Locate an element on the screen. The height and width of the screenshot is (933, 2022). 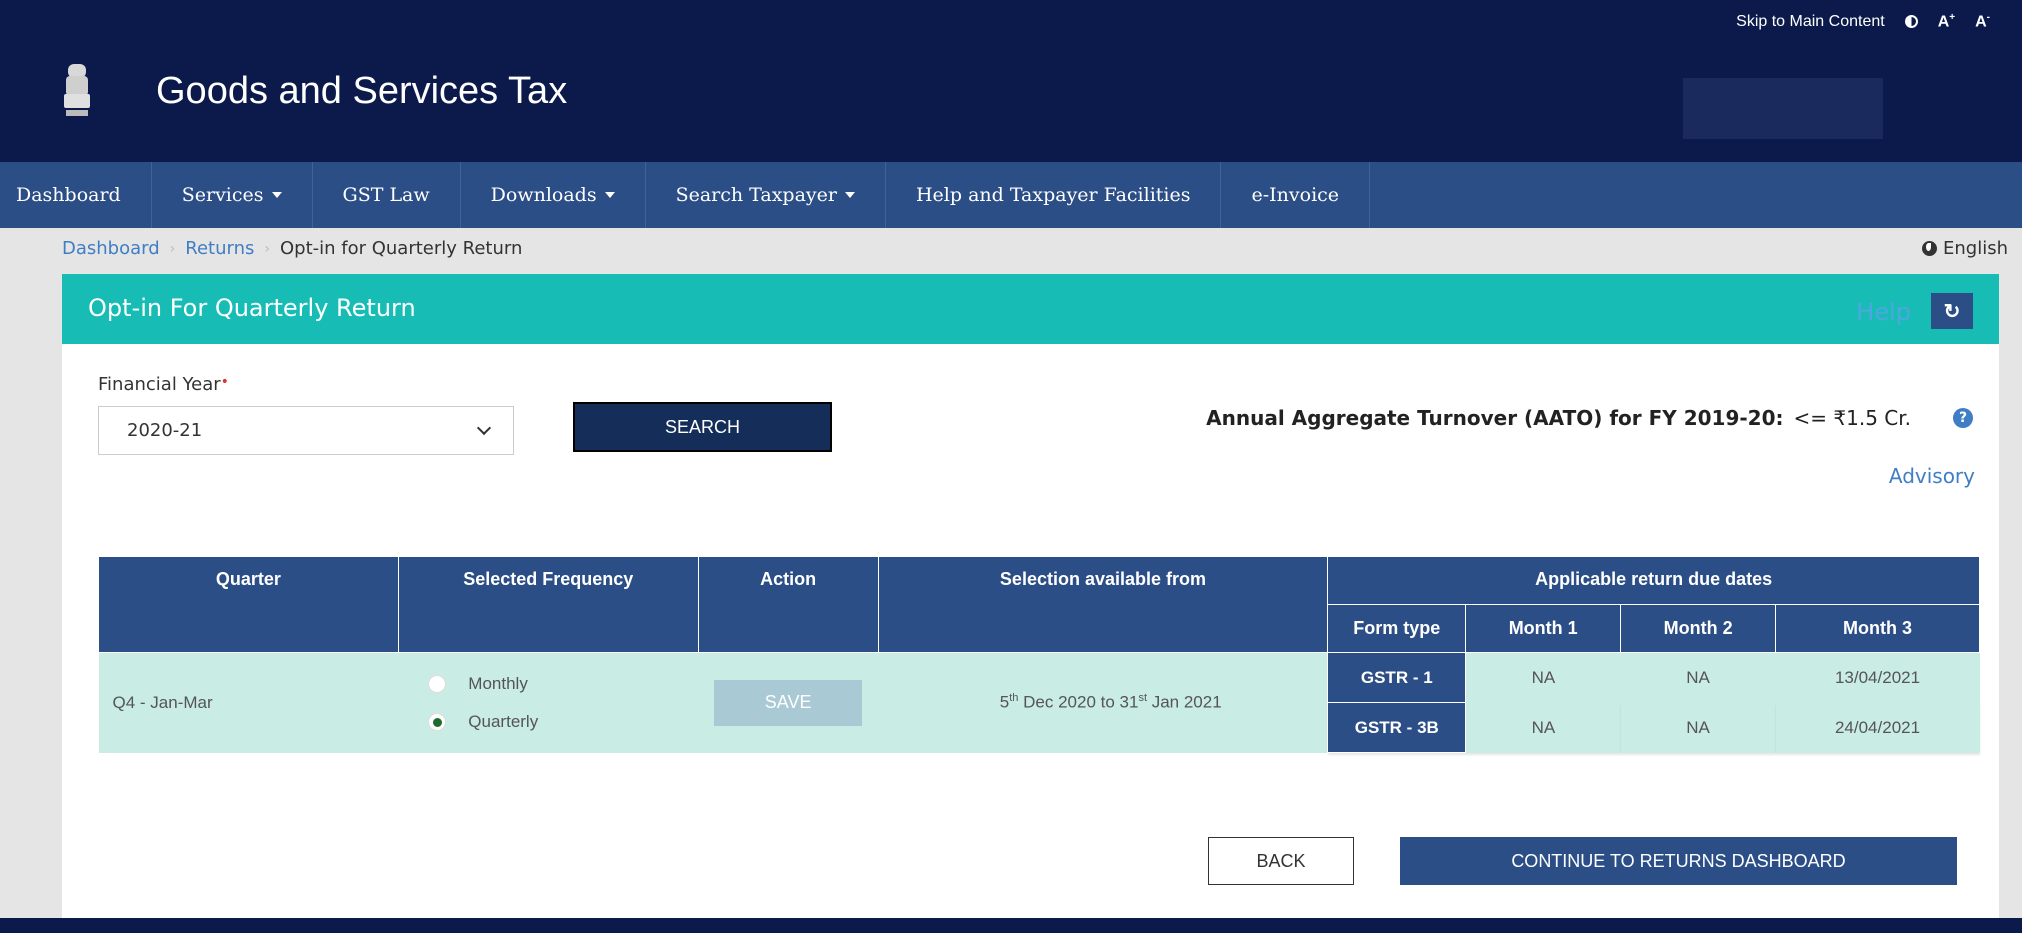
frequency-cell: Monthly Quarterly is located at coordinates (548, 702).